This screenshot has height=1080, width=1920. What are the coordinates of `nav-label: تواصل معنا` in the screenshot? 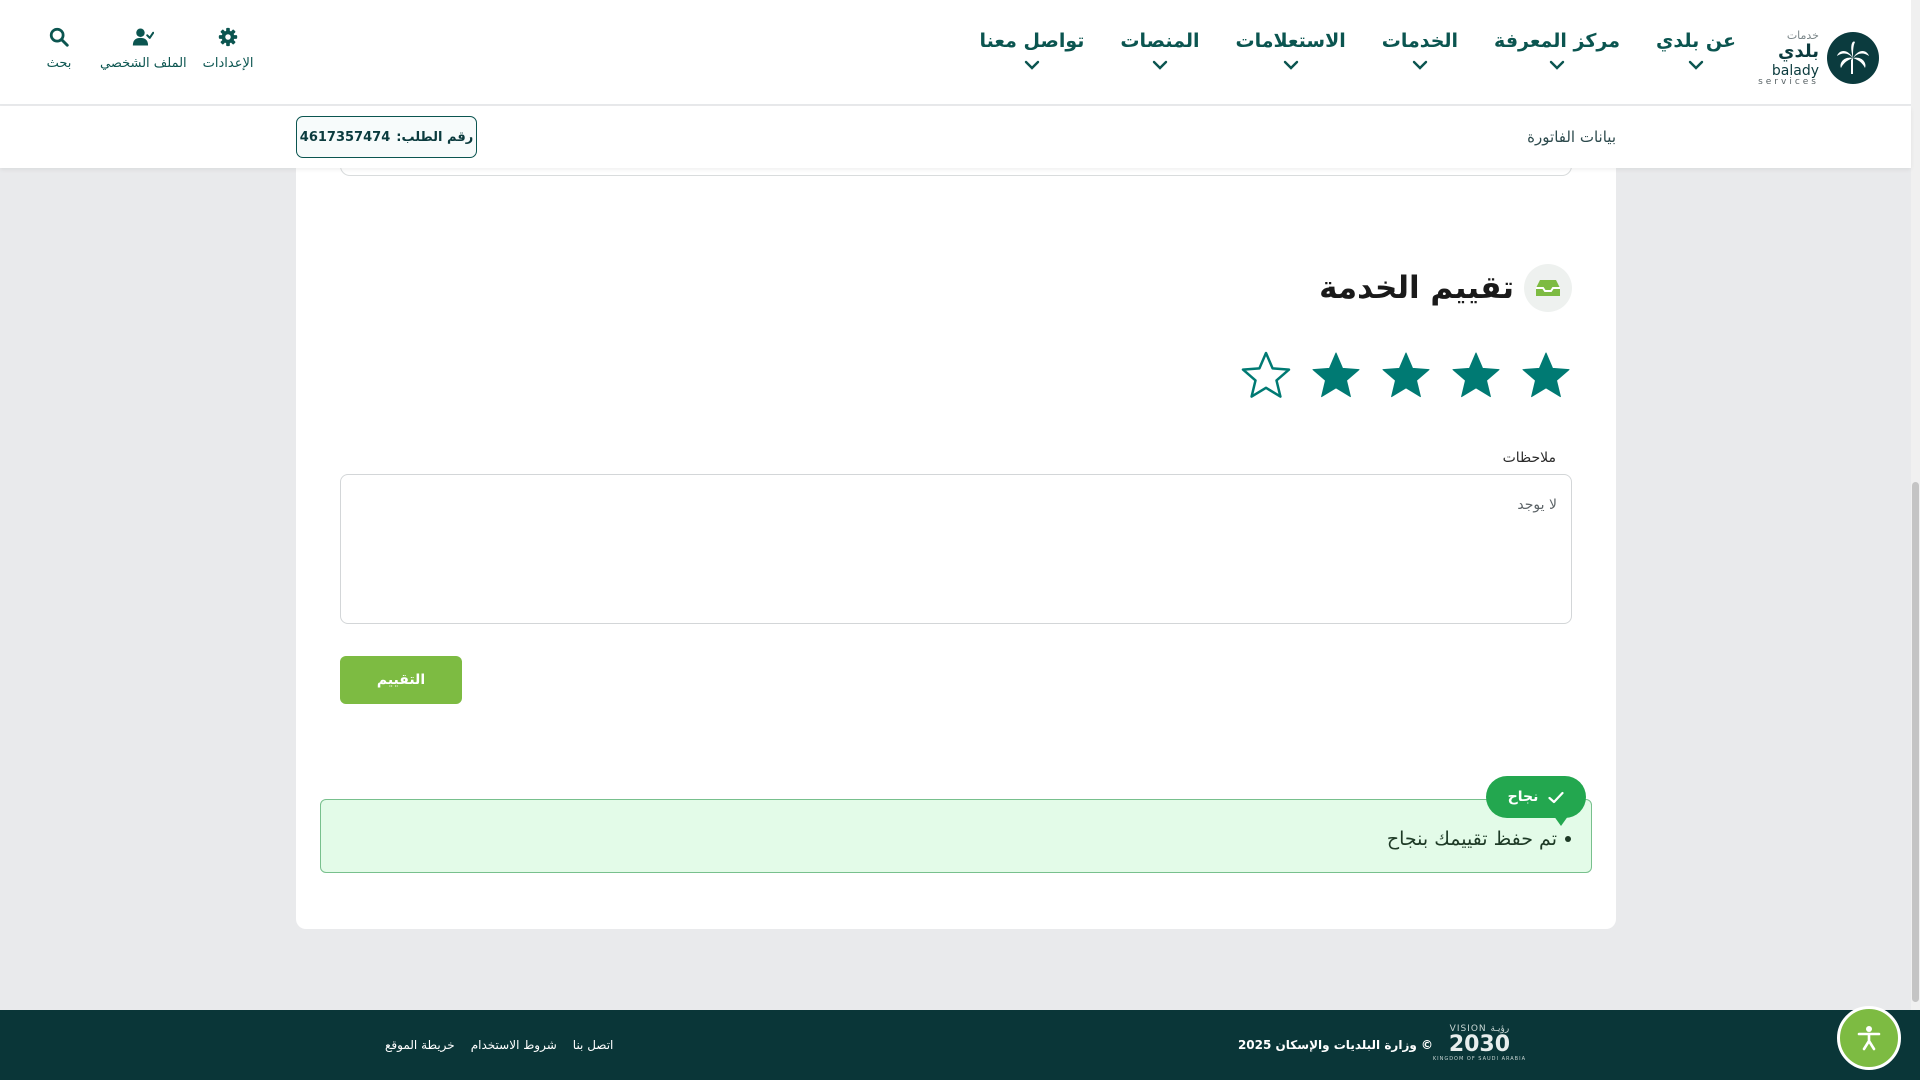 It's located at (1032, 41).